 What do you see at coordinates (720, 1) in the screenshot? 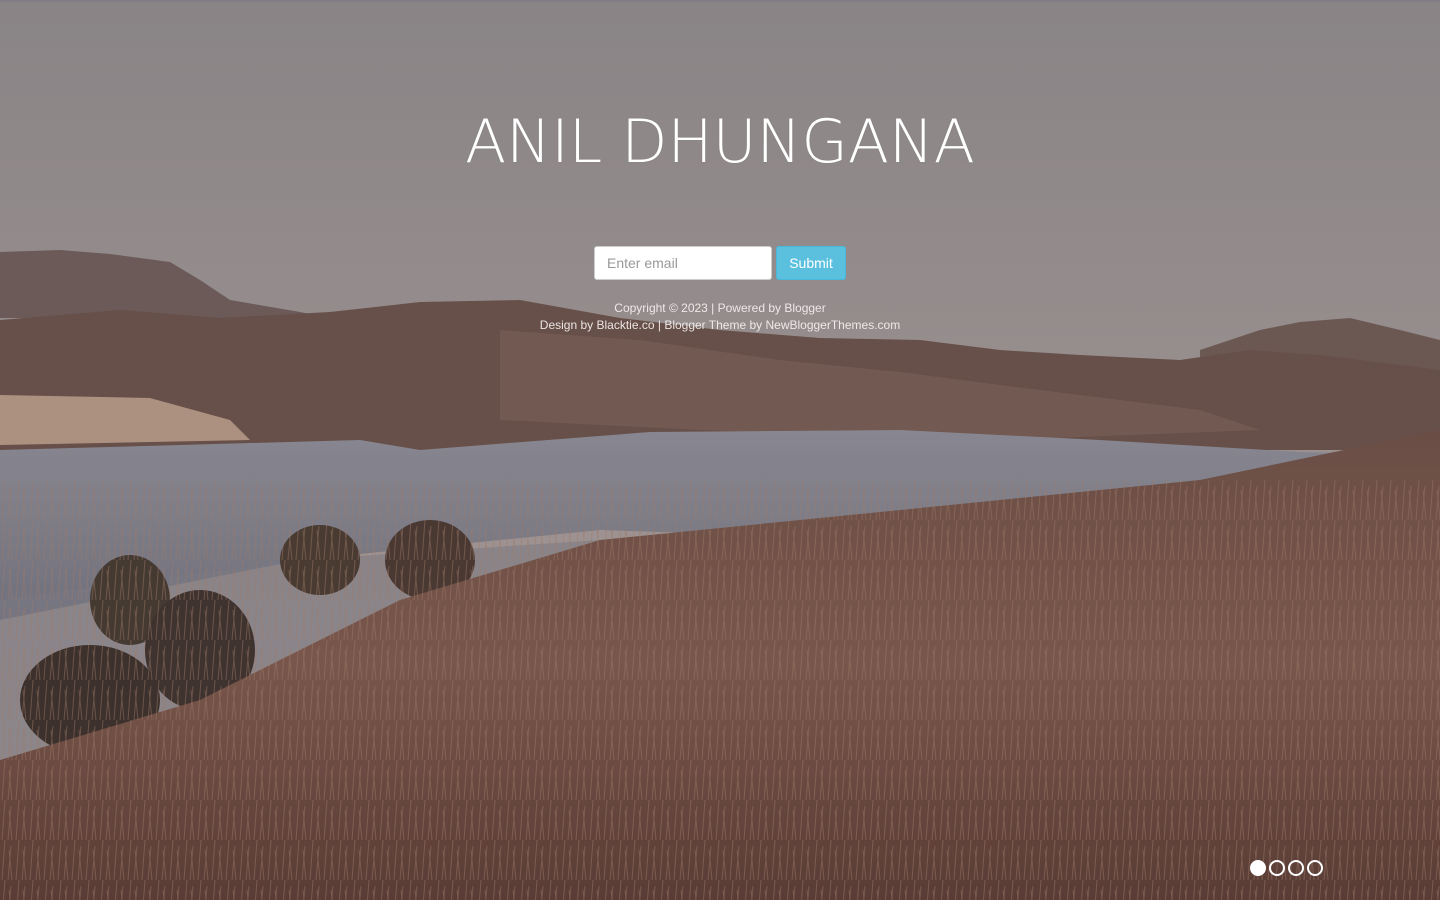
I see `top-border` at bounding box center [720, 1].